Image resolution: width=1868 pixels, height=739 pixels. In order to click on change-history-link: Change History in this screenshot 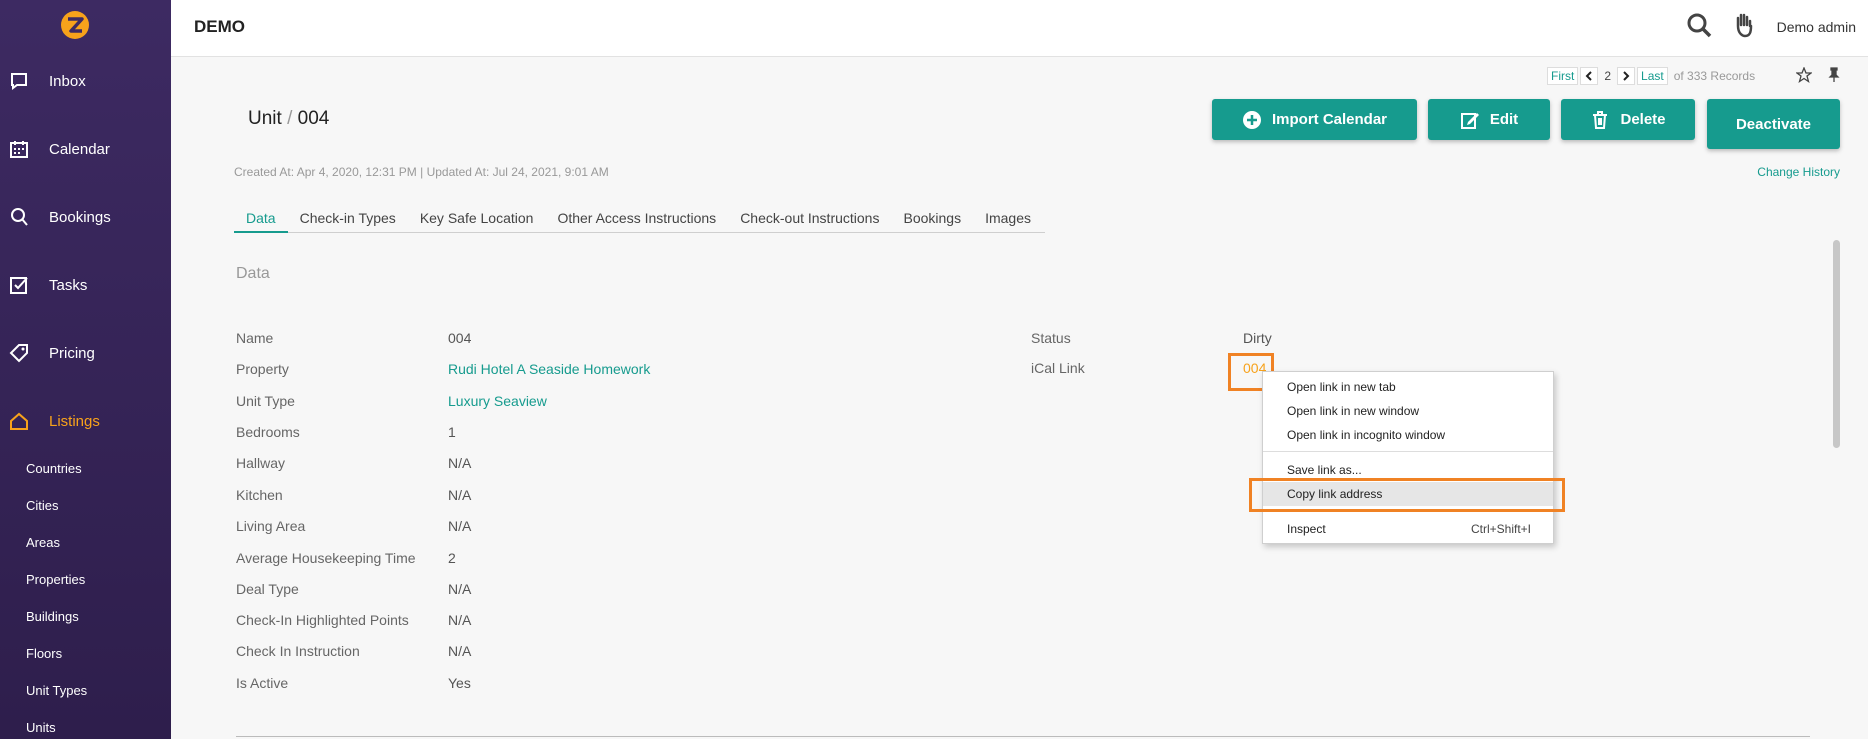, I will do `click(1798, 172)`.